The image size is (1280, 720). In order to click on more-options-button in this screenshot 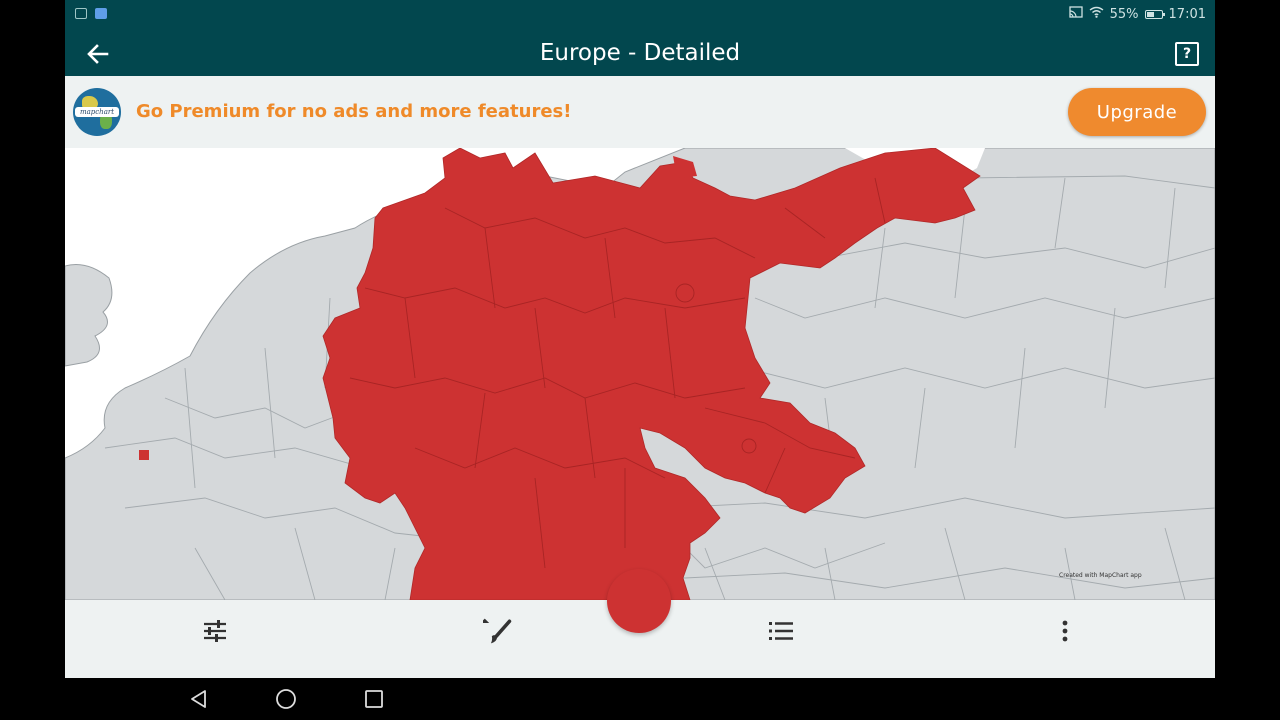, I will do `click(1065, 631)`.